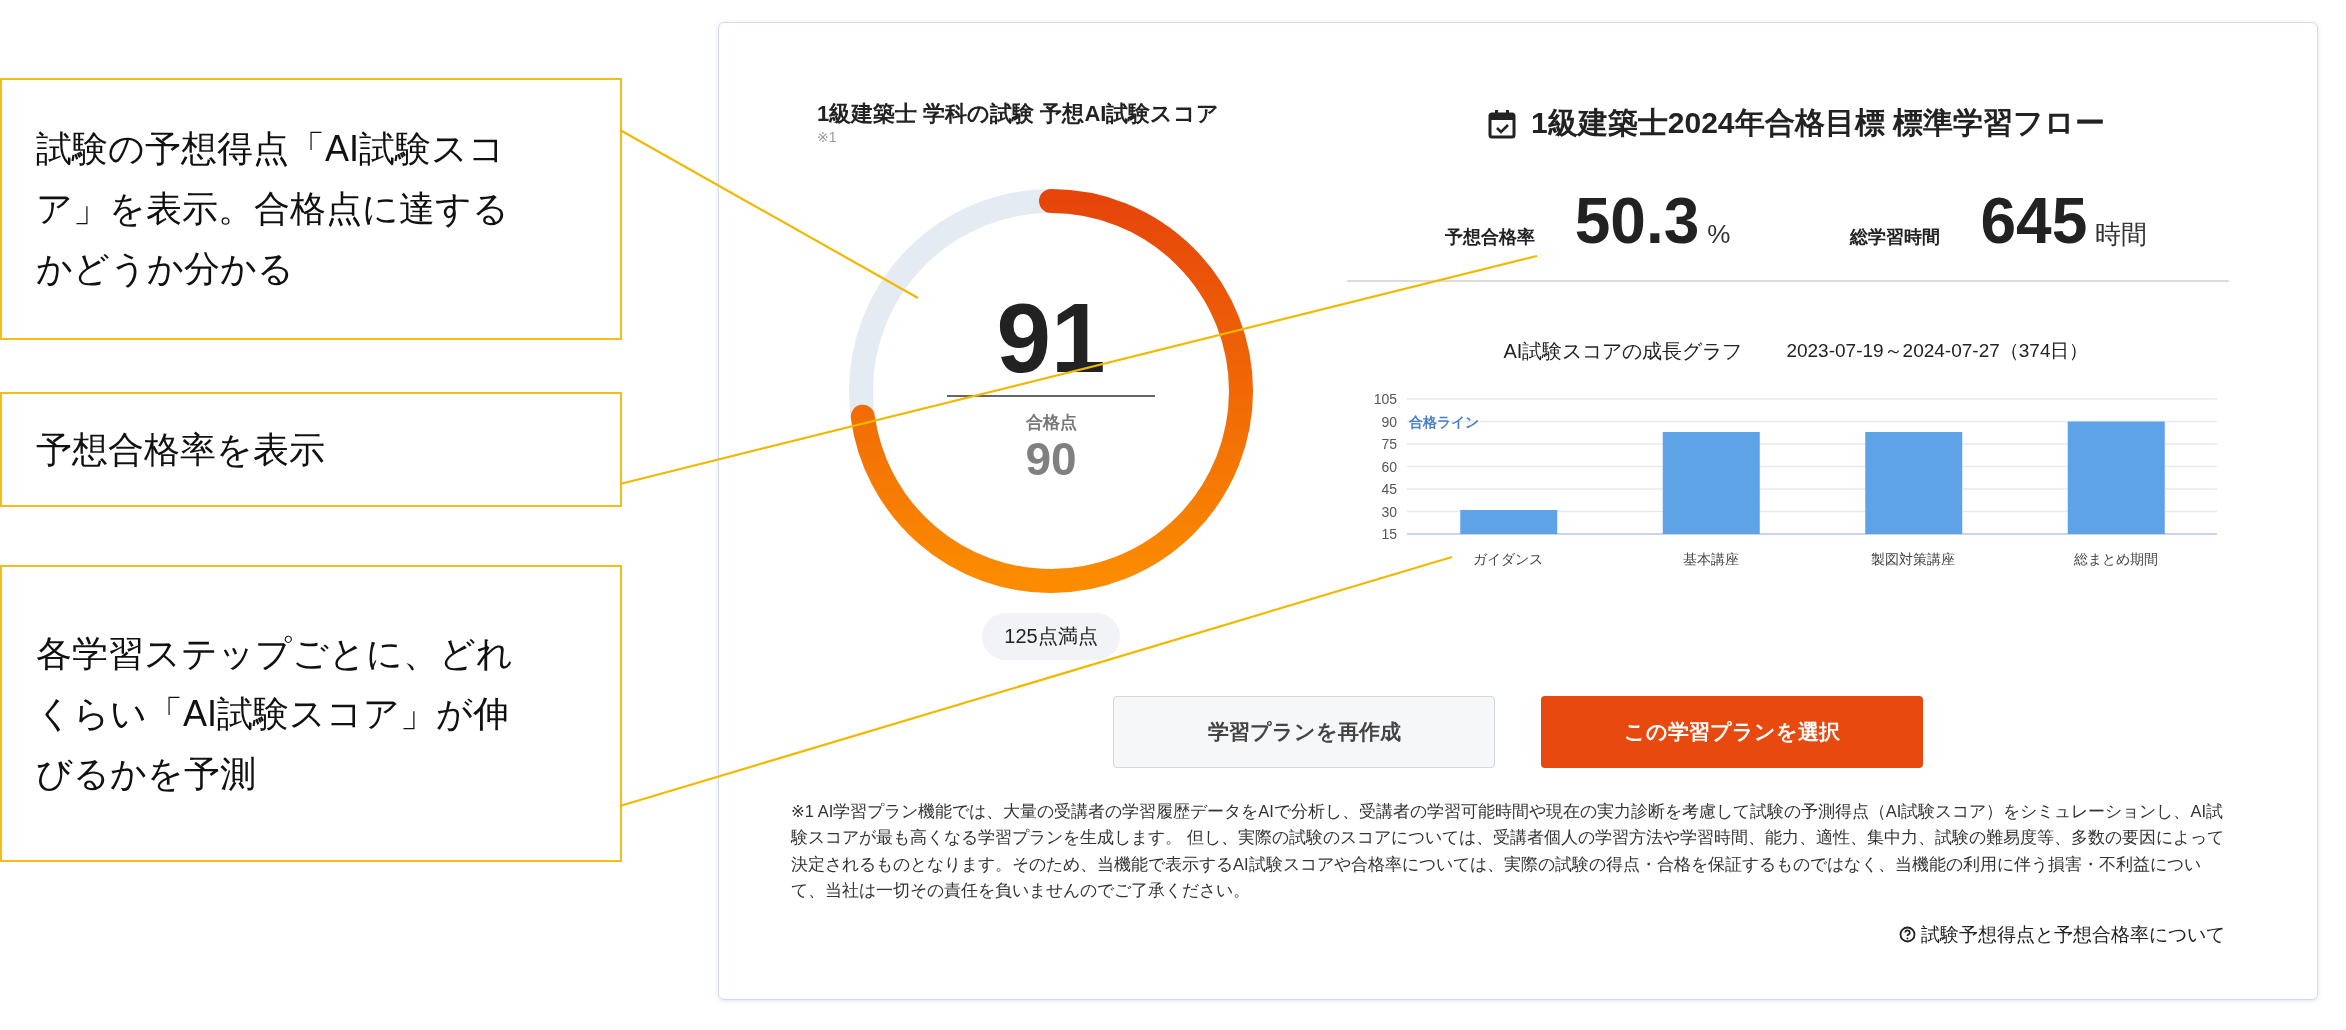 The image size is (2346, 1030). I want to click on score-value: 91, so click(1051, 338).